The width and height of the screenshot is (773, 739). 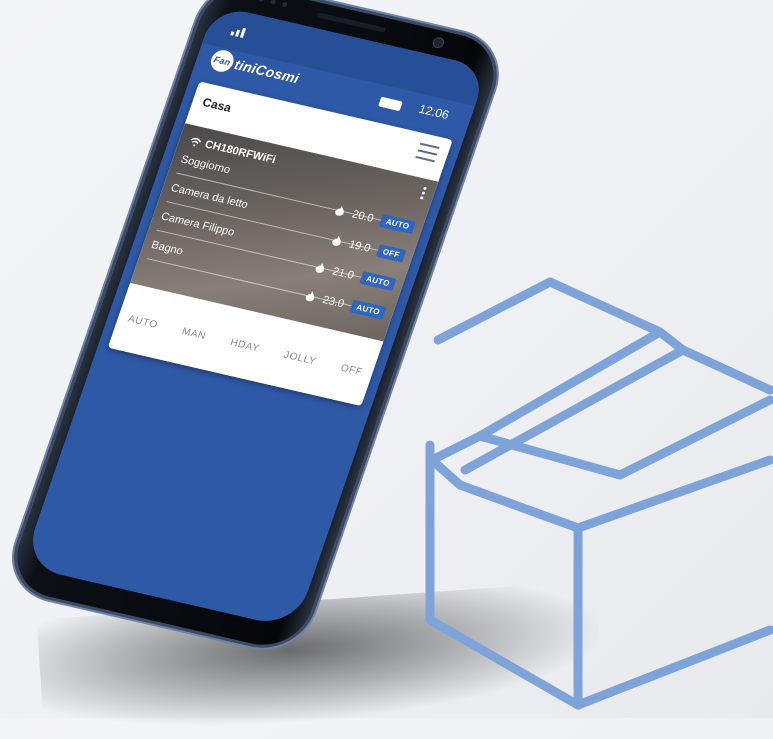 What do you see at coordinates (205, 165) in the screenshot?
I see `zone-name: Soggiorno` at bounding box center [205, 165].